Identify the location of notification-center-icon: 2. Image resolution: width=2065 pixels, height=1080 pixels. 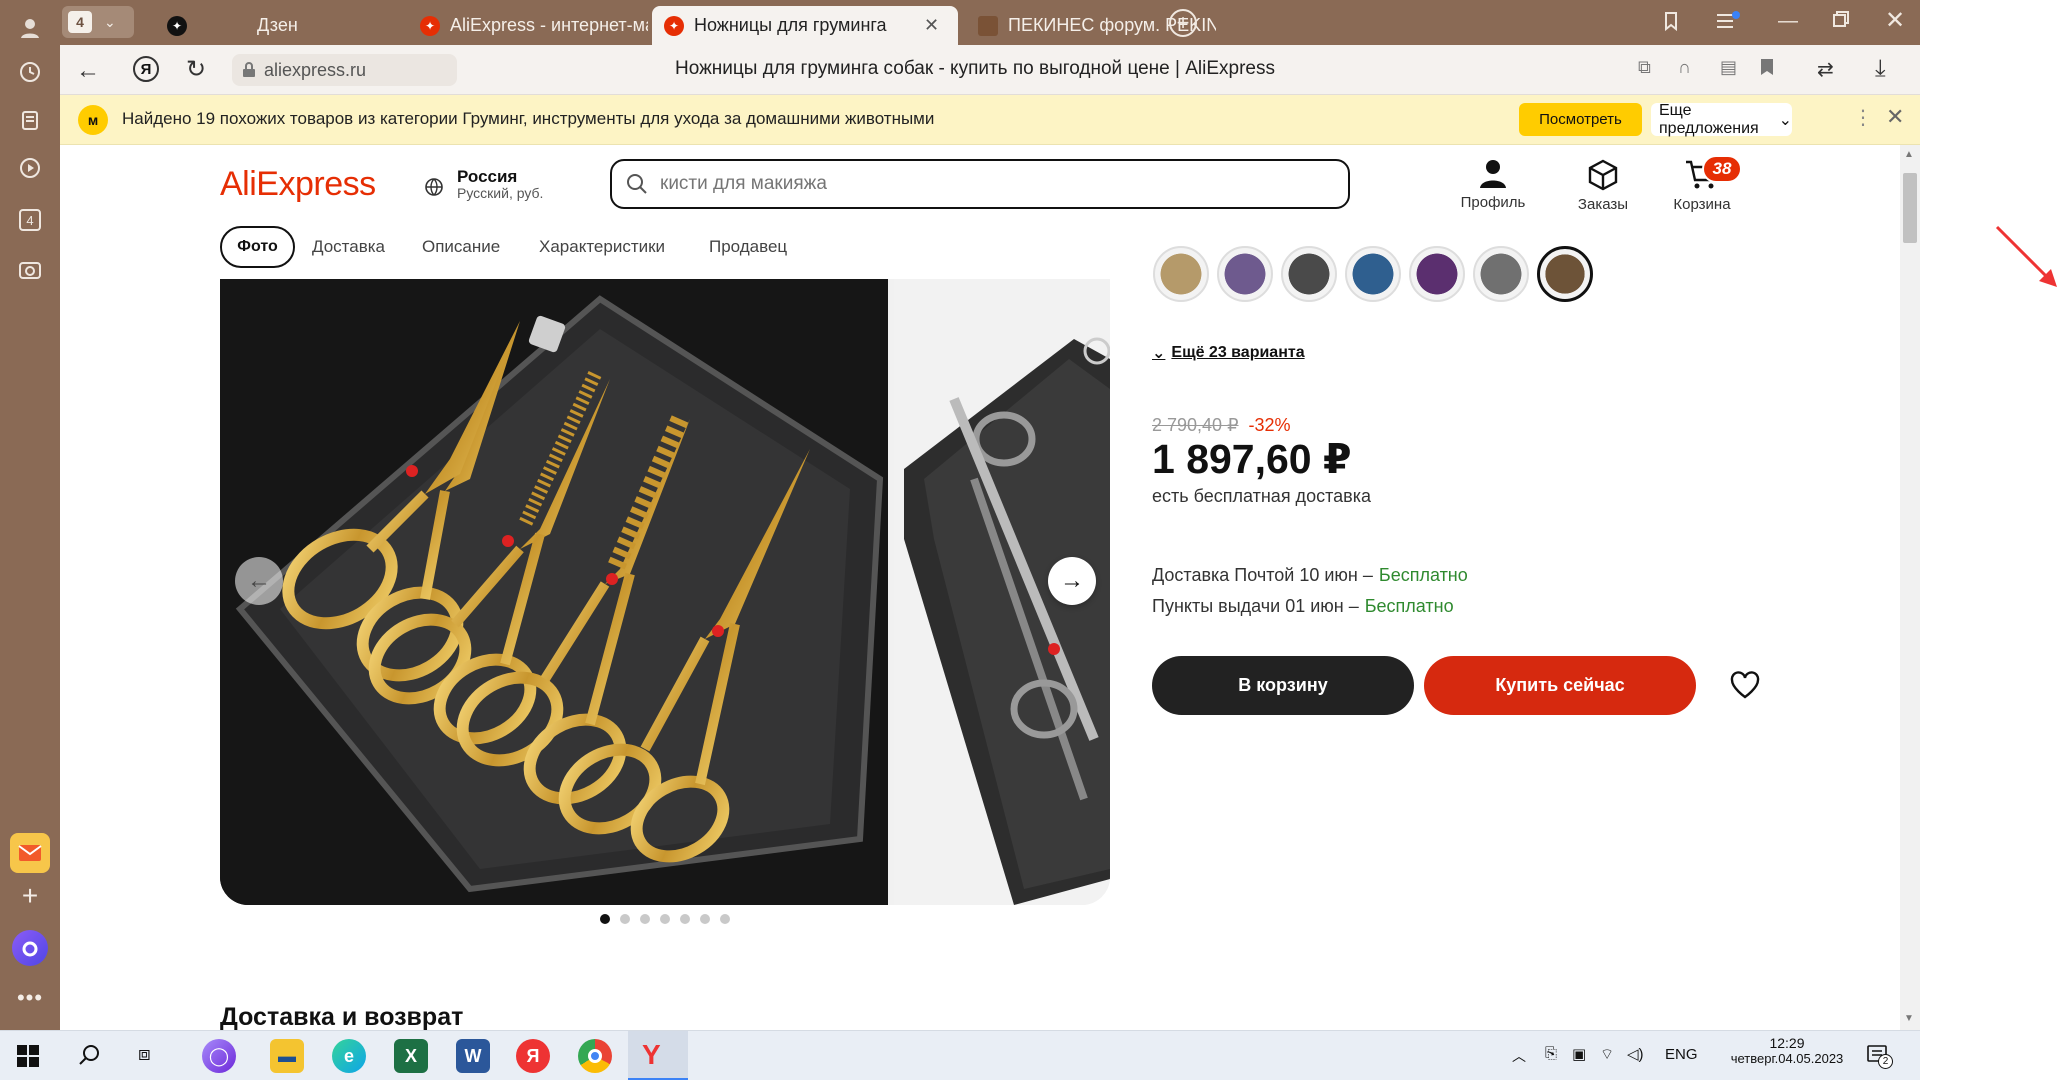
(1879, 1056).